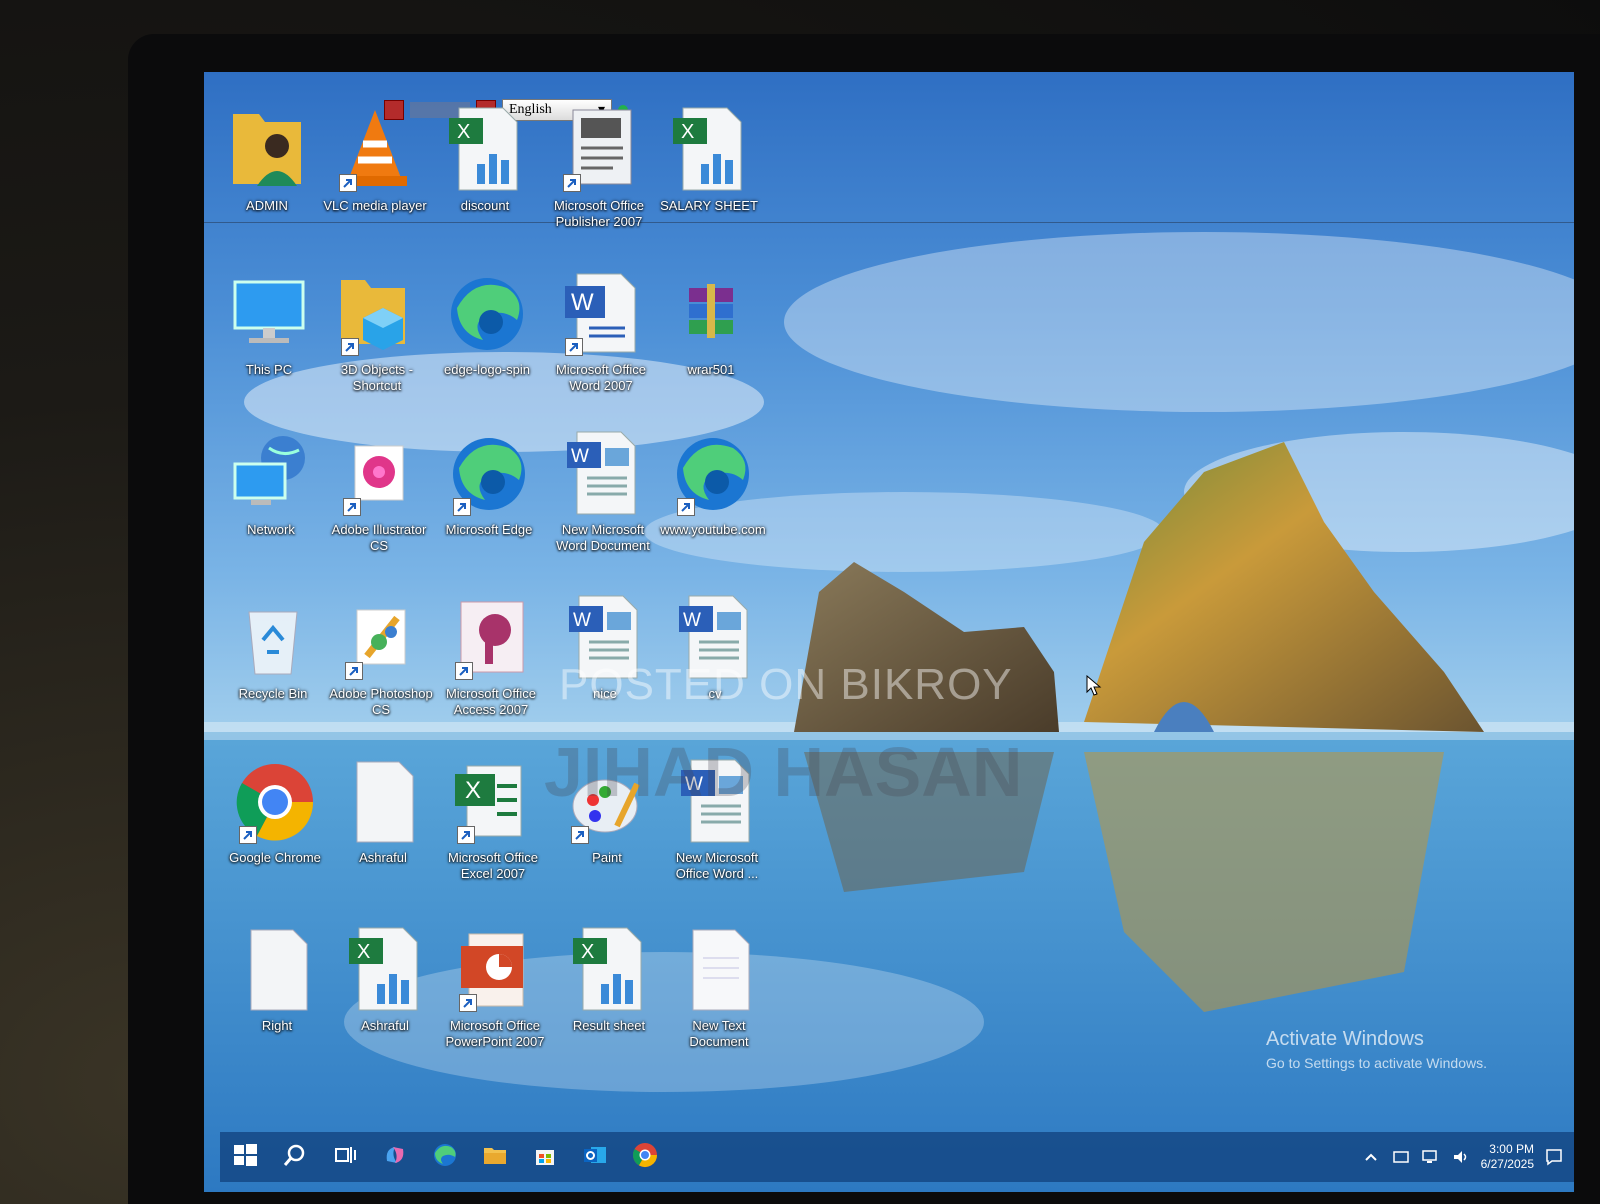  I want to click on clock-time: 3:00 PM, so click(1511, 1149).